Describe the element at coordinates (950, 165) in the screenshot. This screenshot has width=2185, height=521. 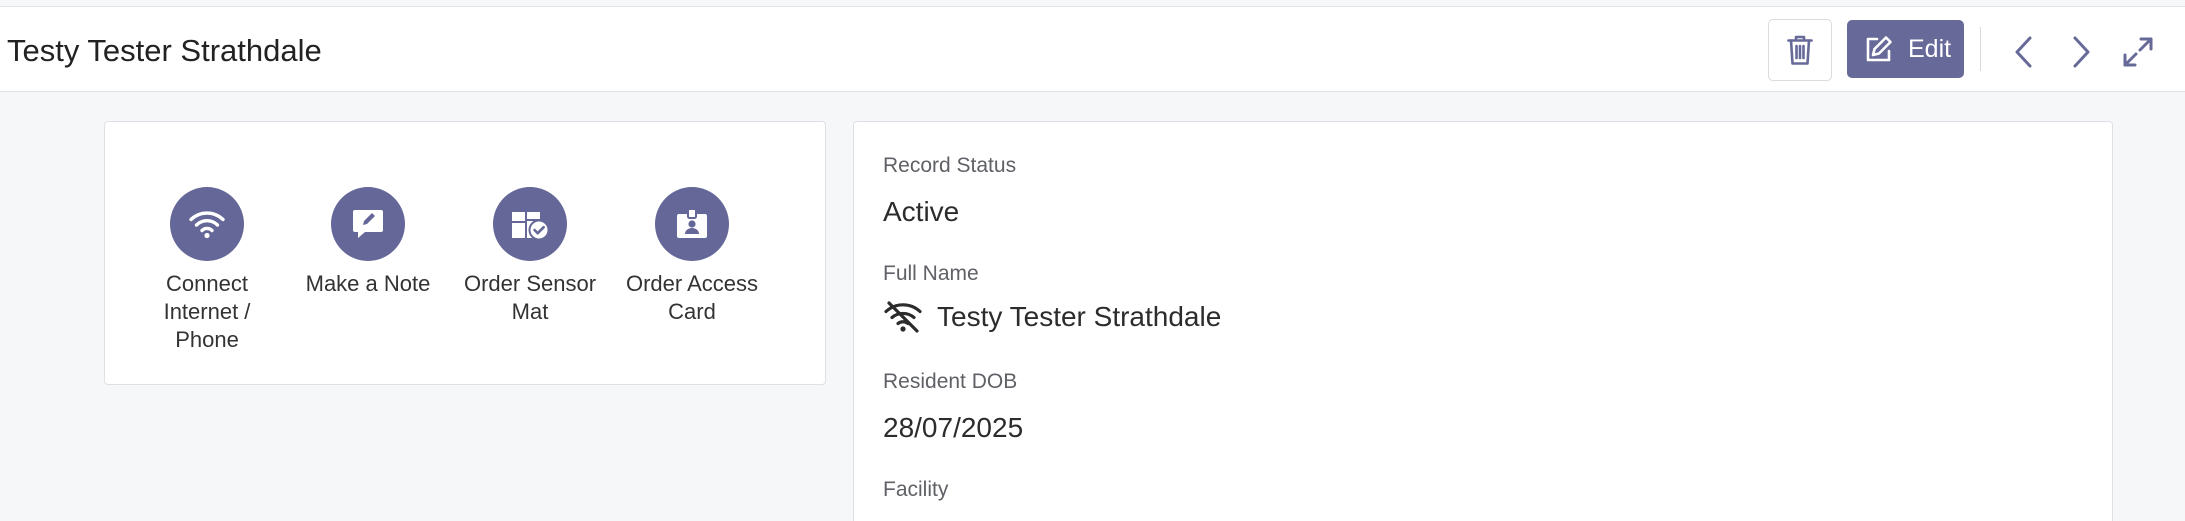
I see `record-status-label: Record Status` at that location.